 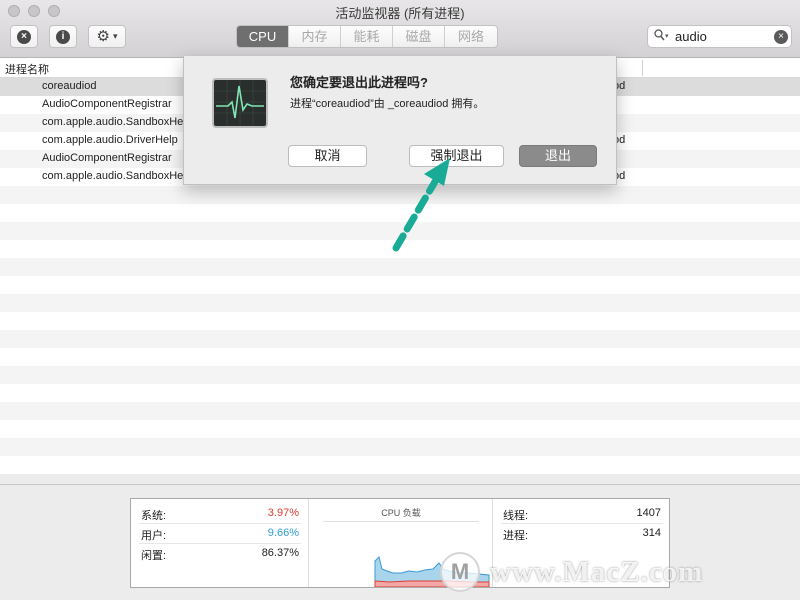 What do you see at coordinates (263, 36) in the screenshot?
I see `tab-cpu: CPU` at bounding box center [263, 36].